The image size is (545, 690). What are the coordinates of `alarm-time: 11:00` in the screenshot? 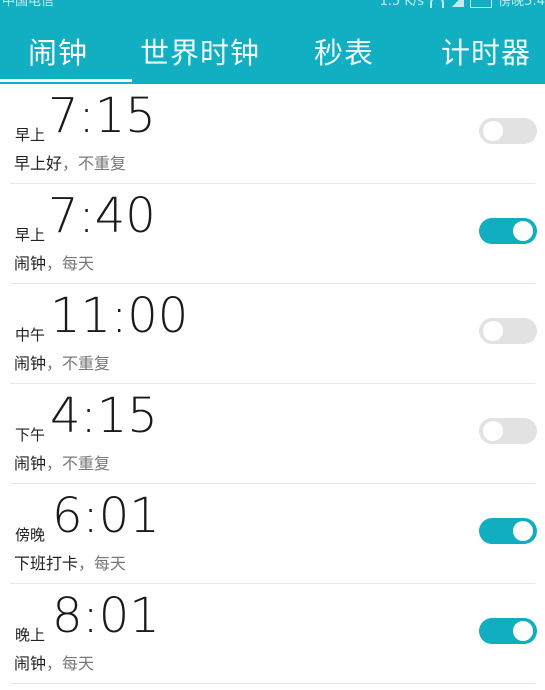 It's located at (119, 316).